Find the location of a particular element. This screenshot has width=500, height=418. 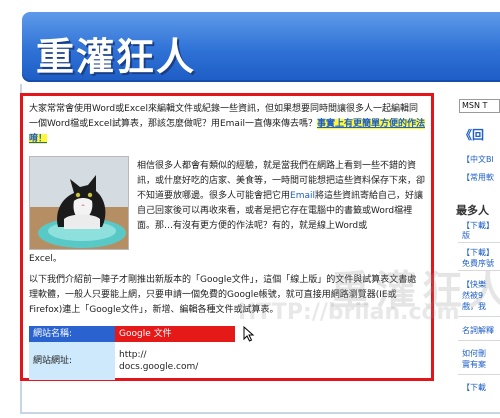

sidebar-heading: 《回 is located at coordinates (472, 135).